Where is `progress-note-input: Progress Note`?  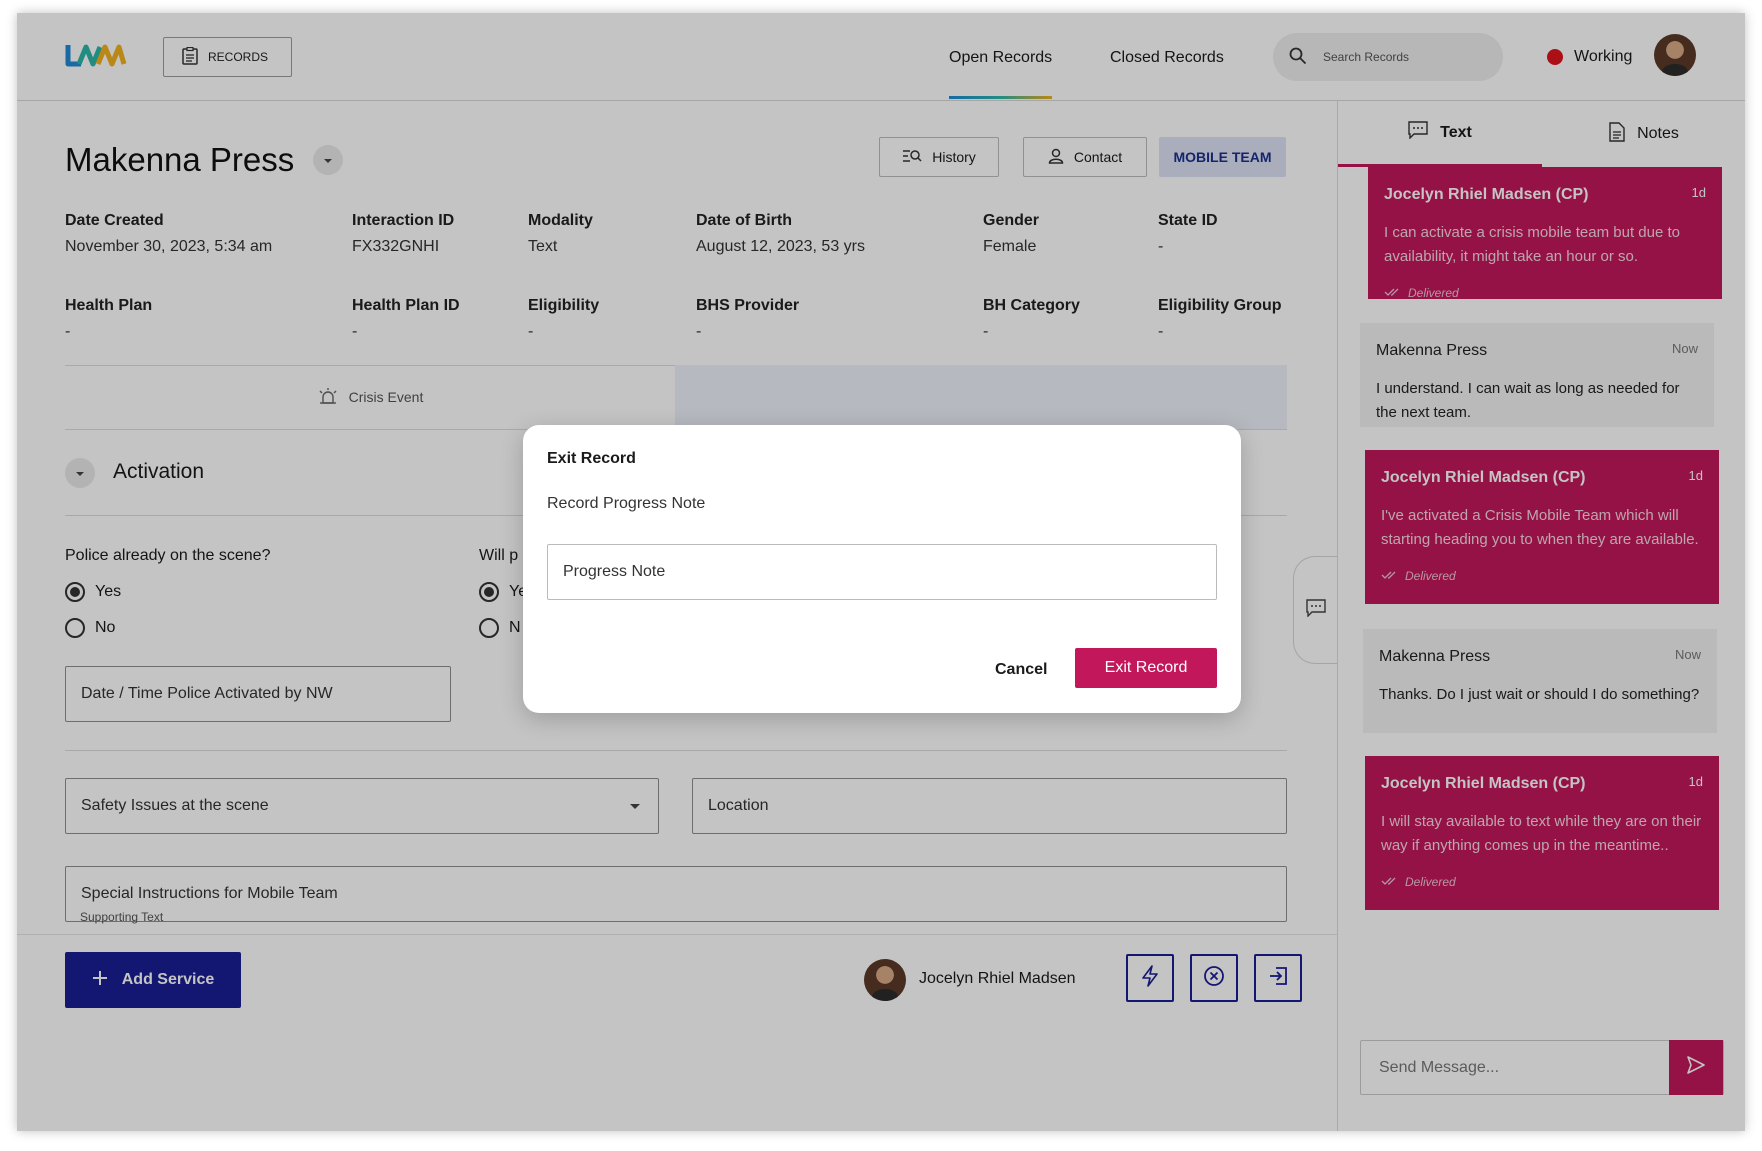
progress-note-input: Progress Note is located at coordinates (882, 572).